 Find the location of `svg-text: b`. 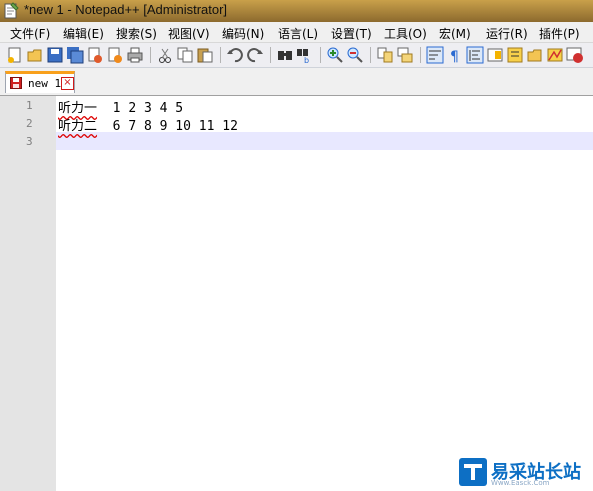

svg-text: b is located at coordinates (306, 60).